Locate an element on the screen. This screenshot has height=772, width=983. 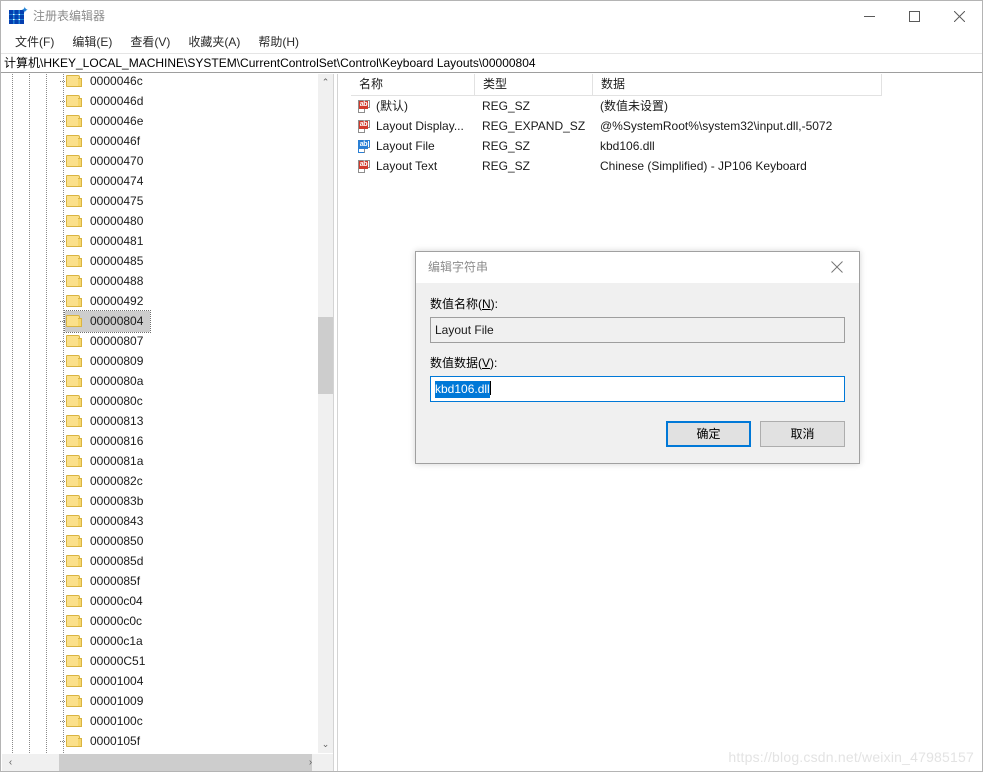
menu-edit: 编辑(E) is located at coordinates (92, 42).